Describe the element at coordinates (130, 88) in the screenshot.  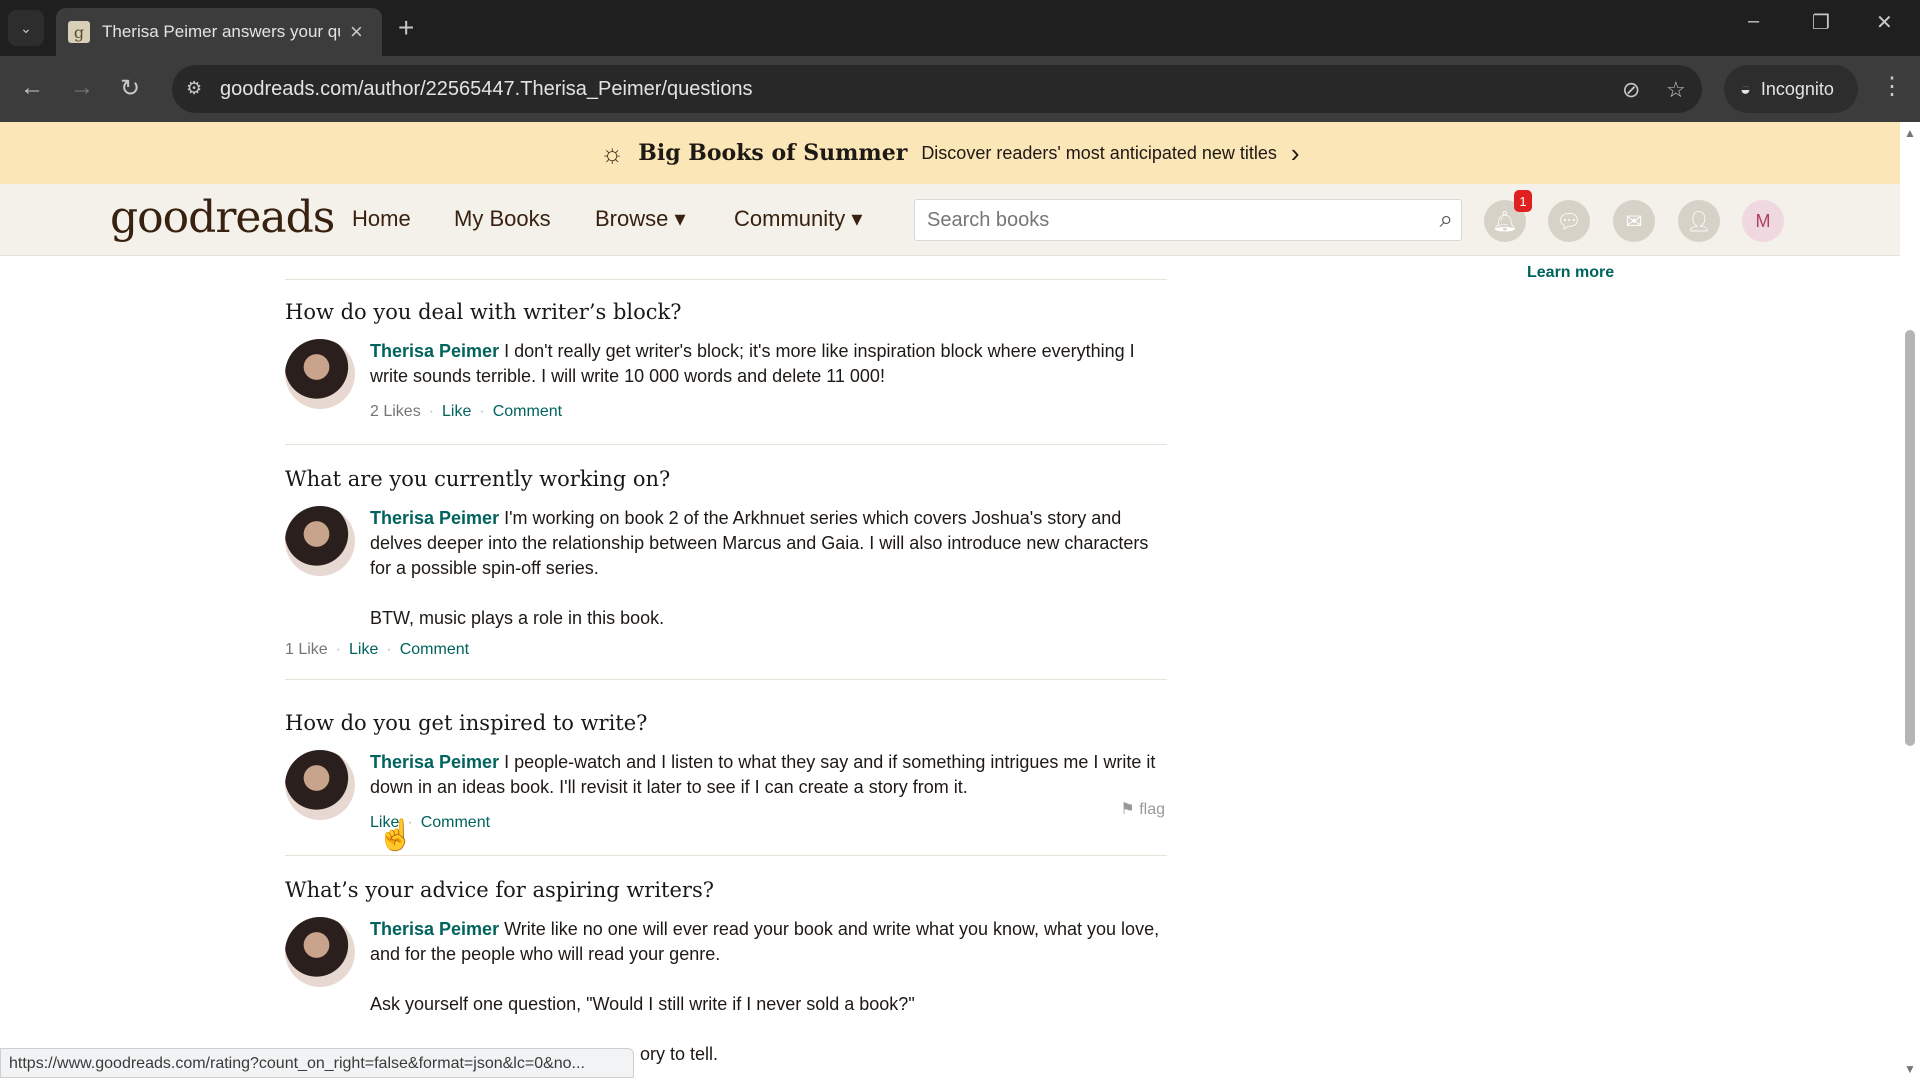
I see `reload-icon: ↻` at that location.